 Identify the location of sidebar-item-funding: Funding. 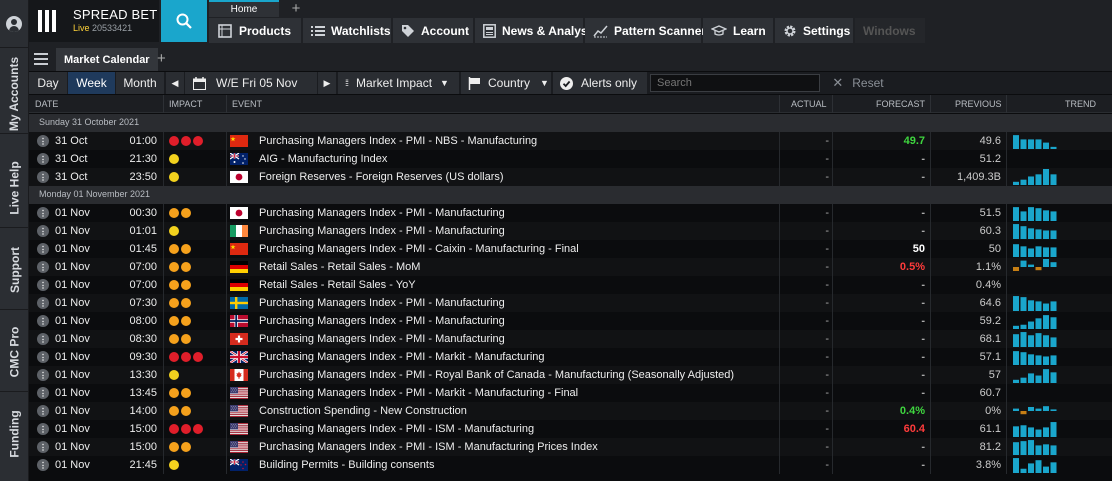
(14, 434).